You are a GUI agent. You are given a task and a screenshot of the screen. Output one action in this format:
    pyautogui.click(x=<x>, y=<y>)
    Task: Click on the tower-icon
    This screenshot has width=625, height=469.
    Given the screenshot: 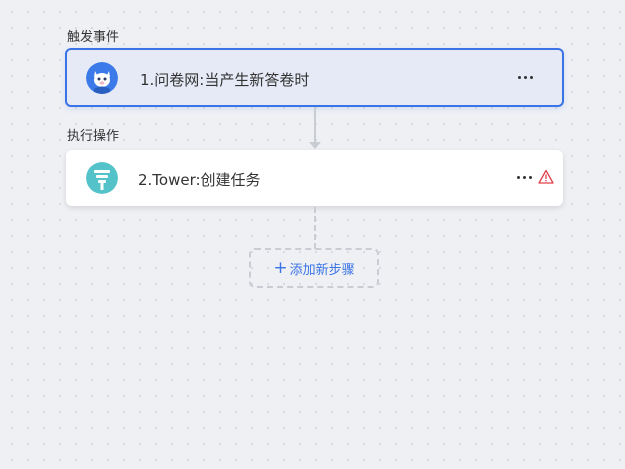 What is the action you would take?
    pyautogui.click(x=102, y=178)
    